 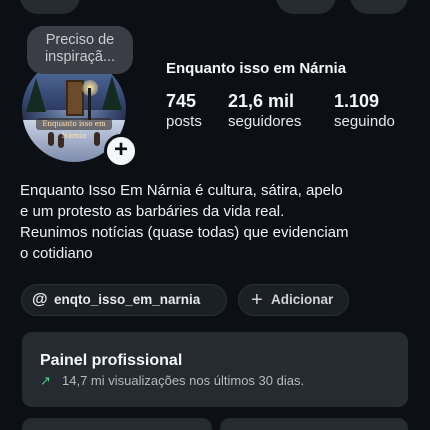 What do you see at coordinates (50, 7) in the screenshot?
I see `top-button-left` at bounding box center [50, 7].